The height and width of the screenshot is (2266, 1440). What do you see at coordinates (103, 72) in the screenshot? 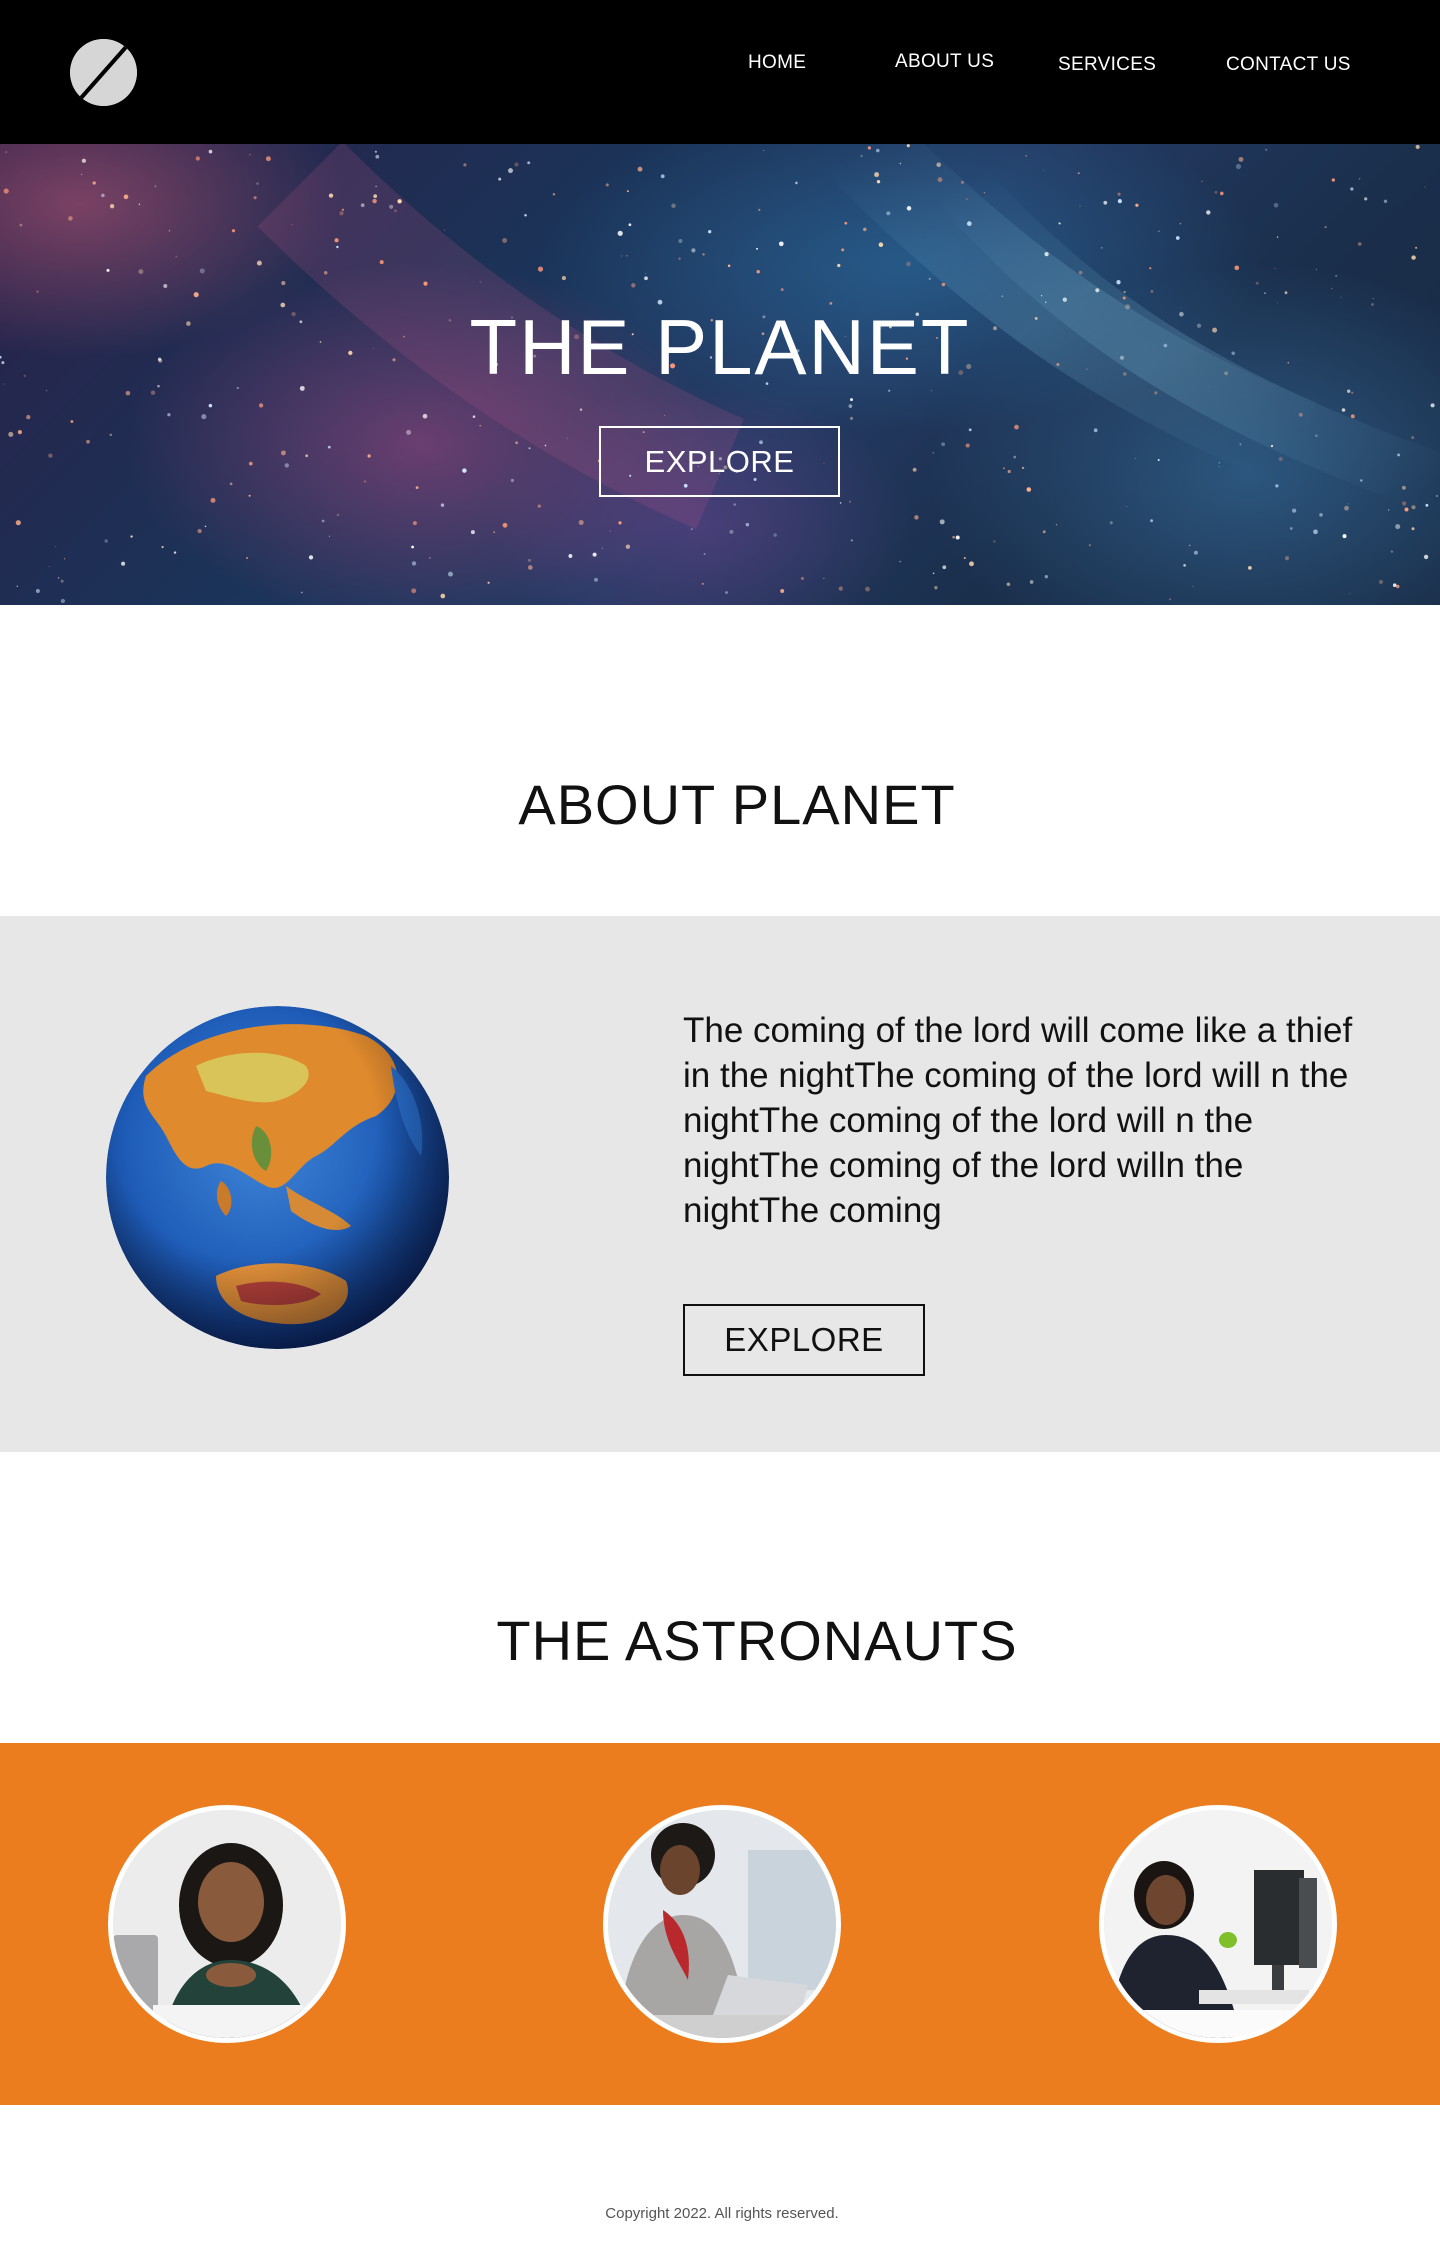
I see `logo-icon` at bounding box center [103, 72].